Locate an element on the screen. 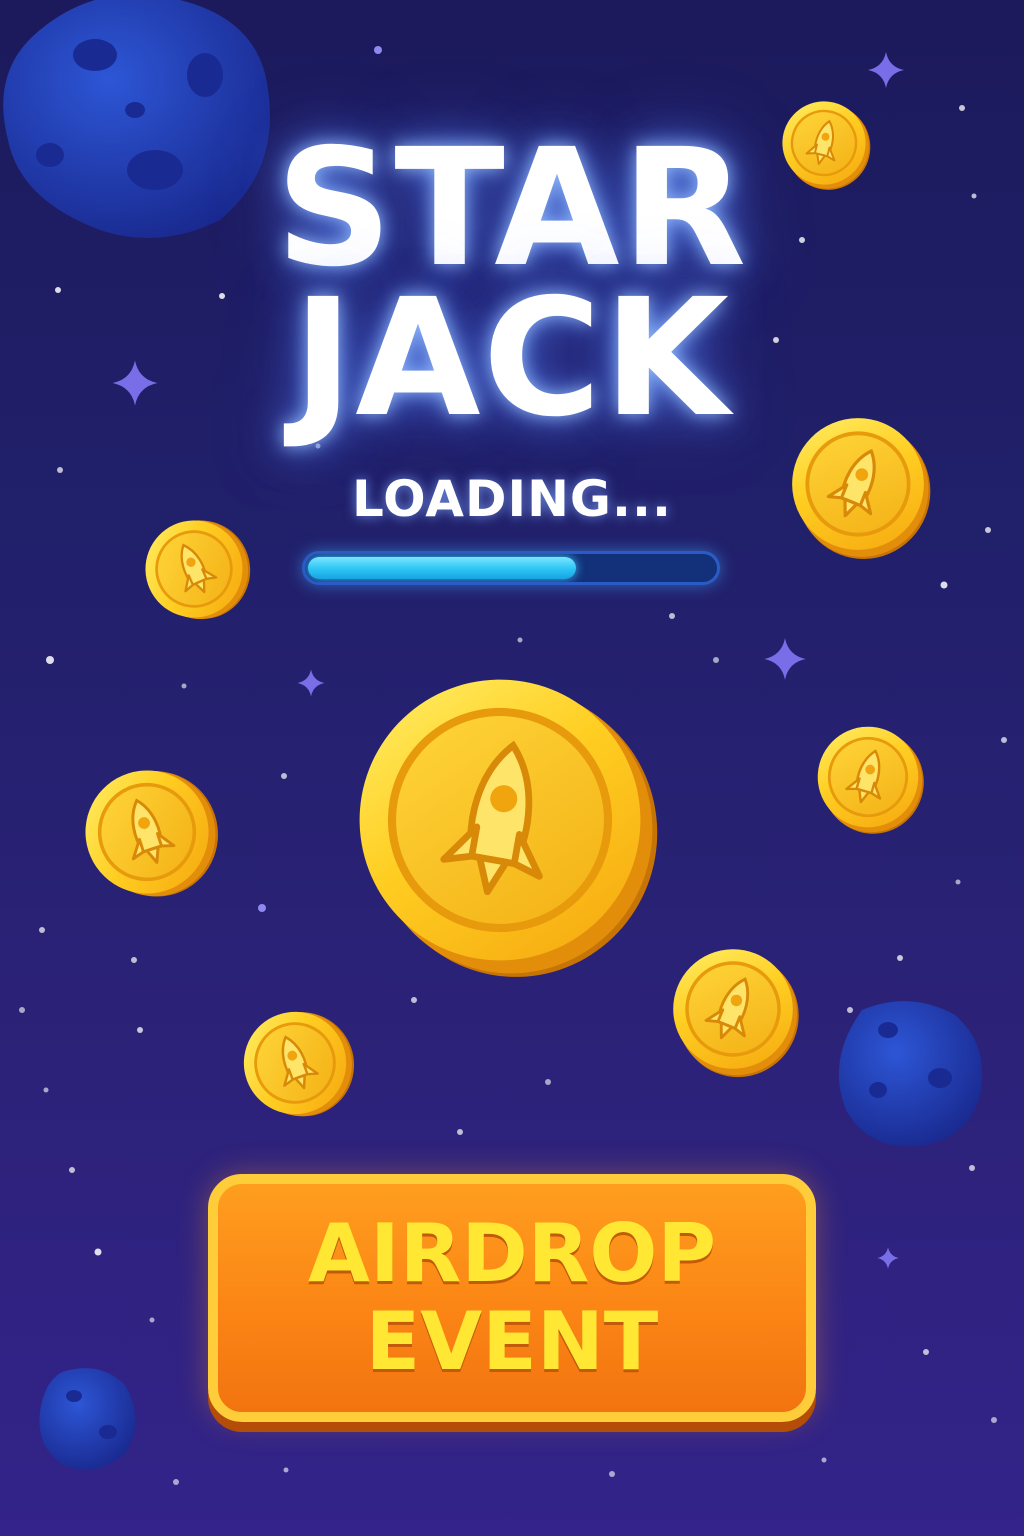  game-title-line-2: JACK is located at coordinates (512, 359).